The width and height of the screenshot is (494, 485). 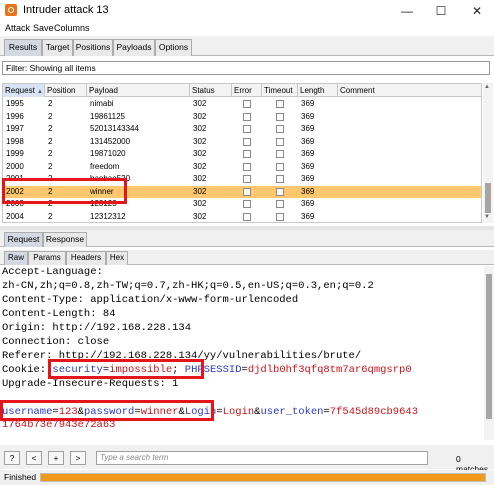 I want to click on column-header-status: Status, so click(x=211, y=90).